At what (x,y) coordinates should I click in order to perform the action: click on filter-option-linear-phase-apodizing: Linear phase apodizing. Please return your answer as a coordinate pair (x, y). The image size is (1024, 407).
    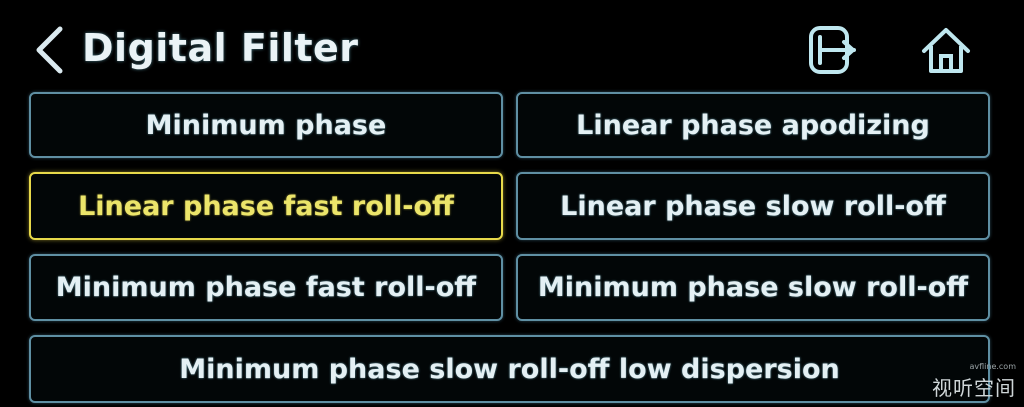
    Looking at the image, I should click on (753, 125).